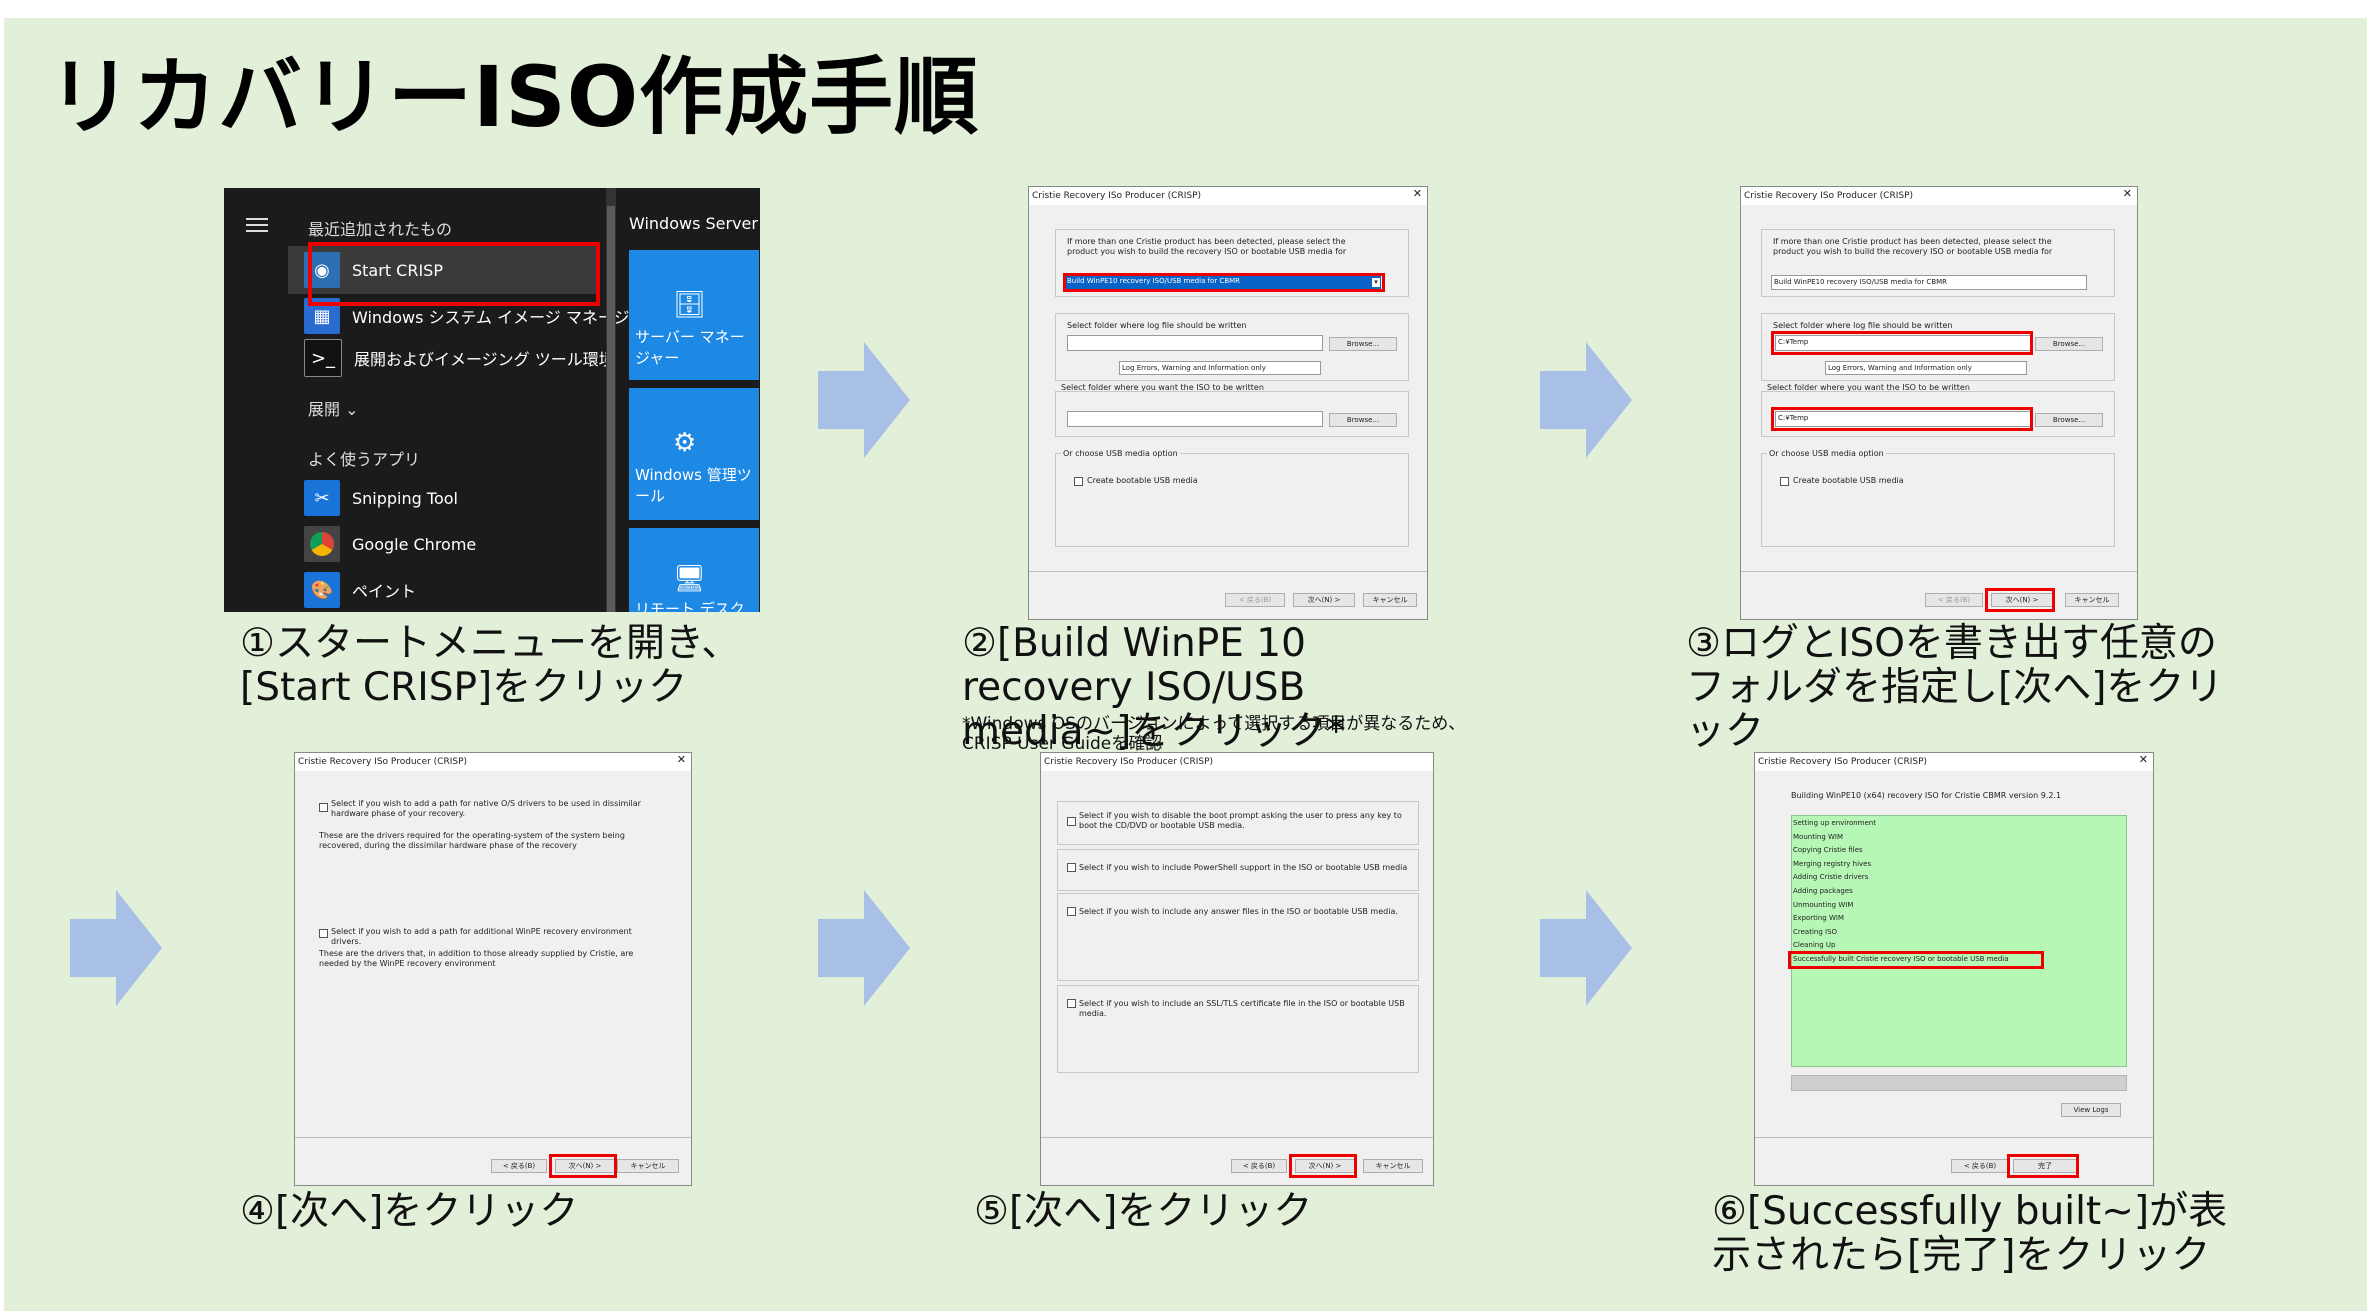 The image size is (2367, 1311). Describe the element at coordinates (364, 459) in the screenshot. I see `frequent-header: よく使うアプリ` at that location.